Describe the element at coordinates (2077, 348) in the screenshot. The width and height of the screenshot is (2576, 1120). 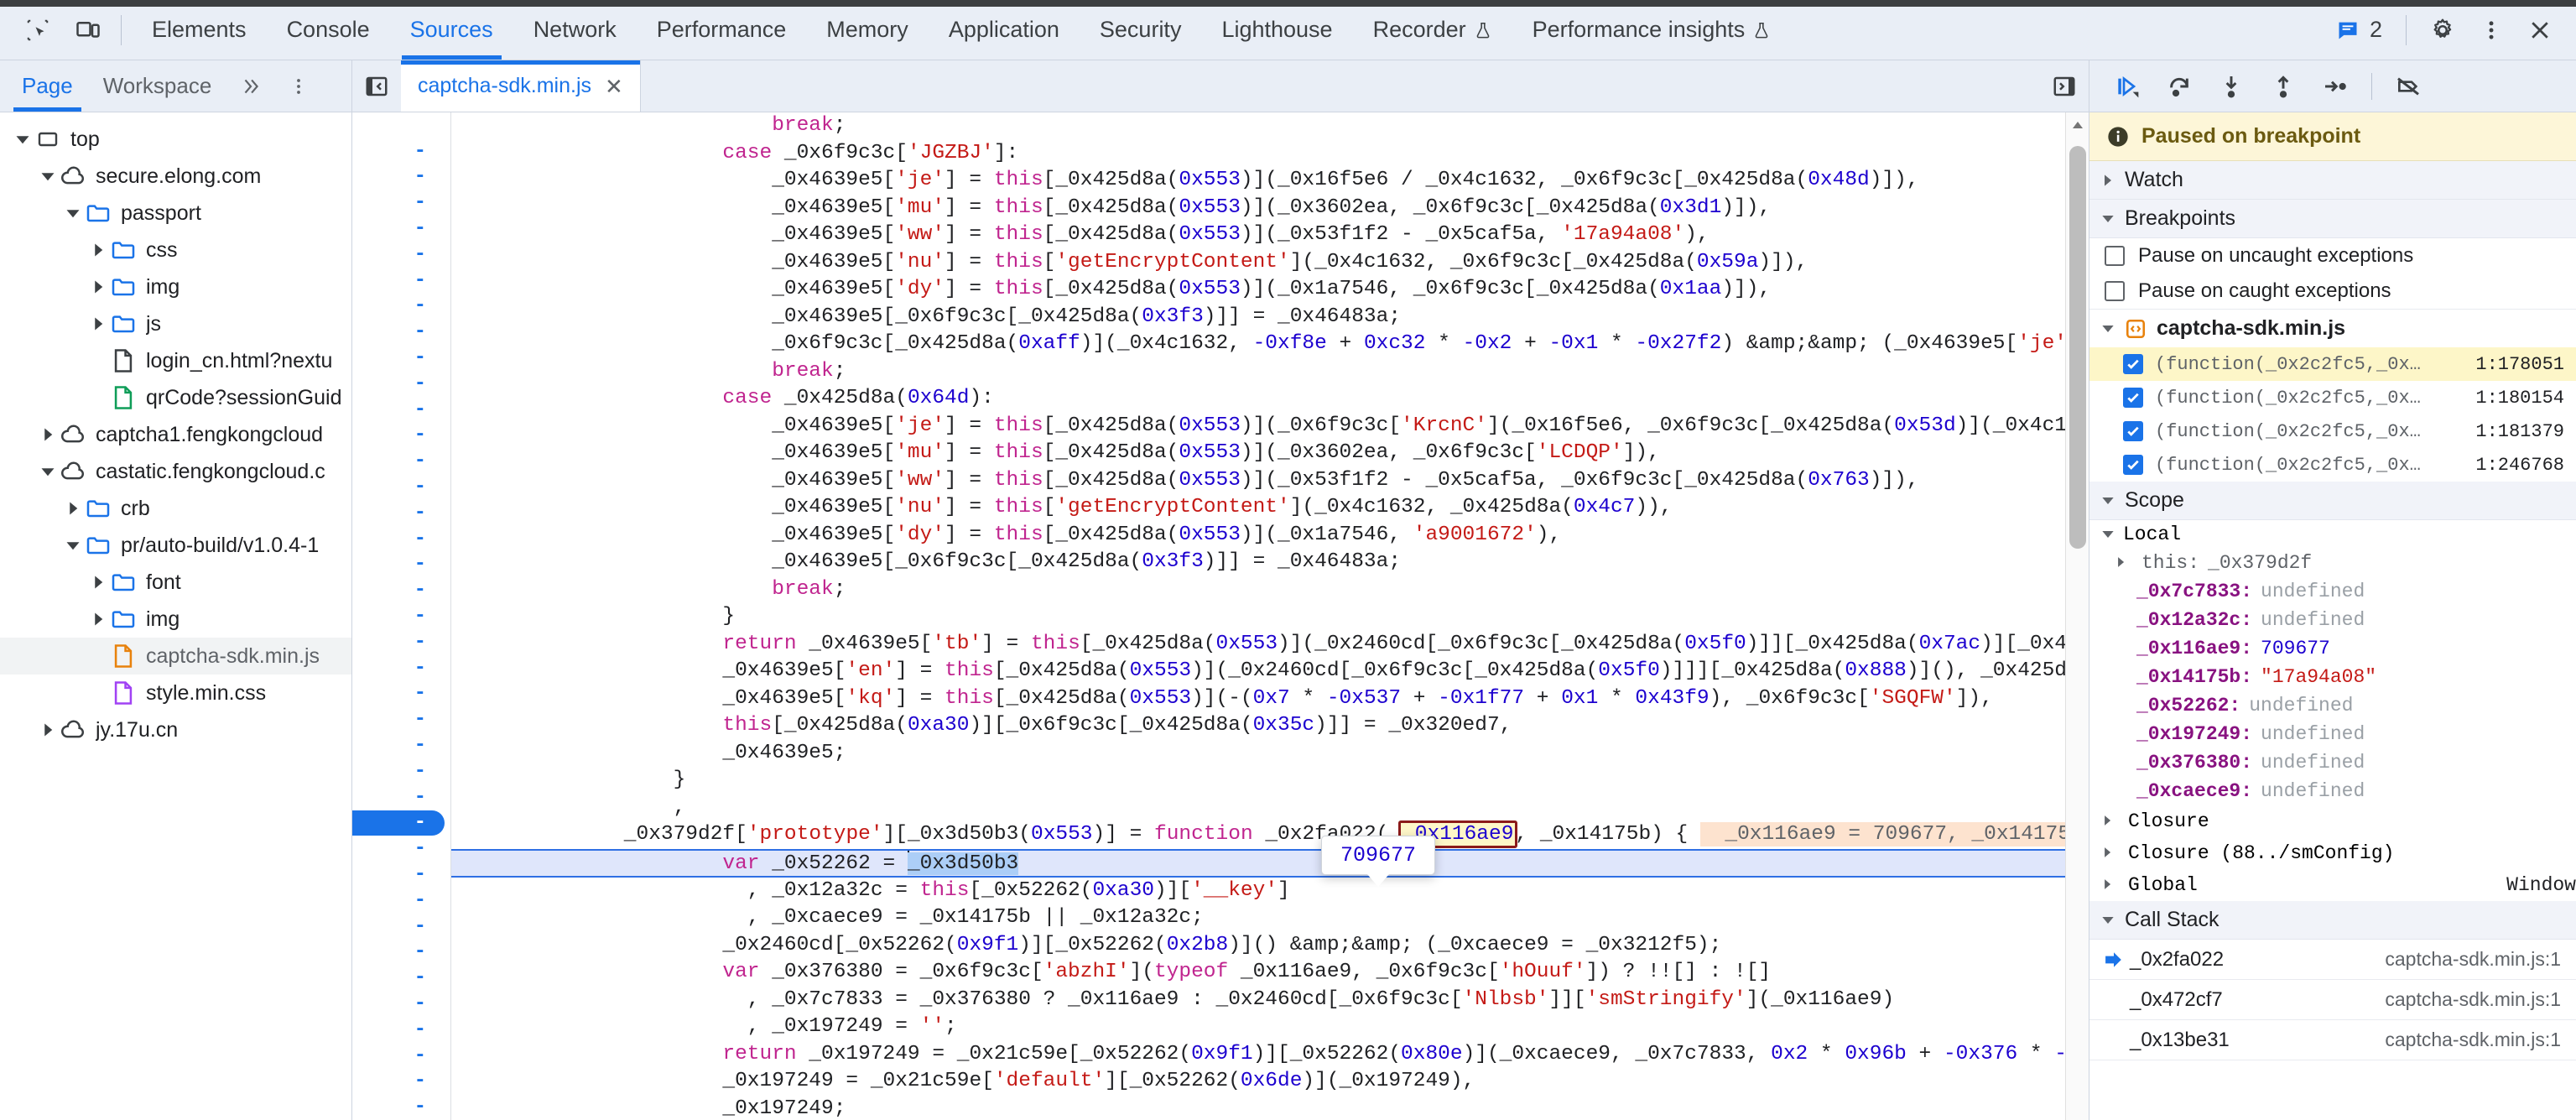
I see `scrollbar-thumb` at that location.